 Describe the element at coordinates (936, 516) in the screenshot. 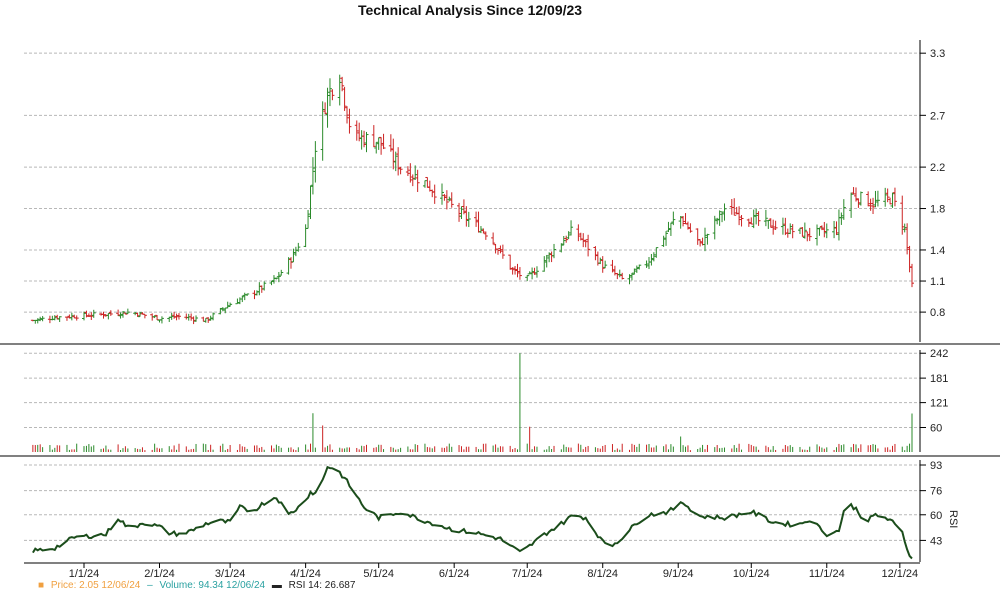

I see `rsi-tick-label: 60` at that location.